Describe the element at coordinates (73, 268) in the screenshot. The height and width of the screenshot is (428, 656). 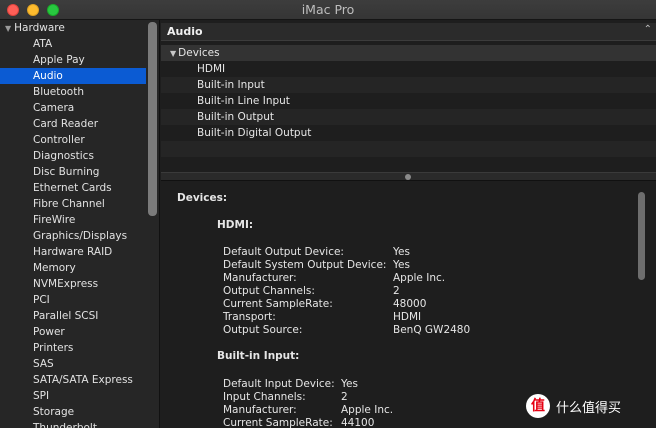
I see `sidebar-item-memory: Memory` at that location.